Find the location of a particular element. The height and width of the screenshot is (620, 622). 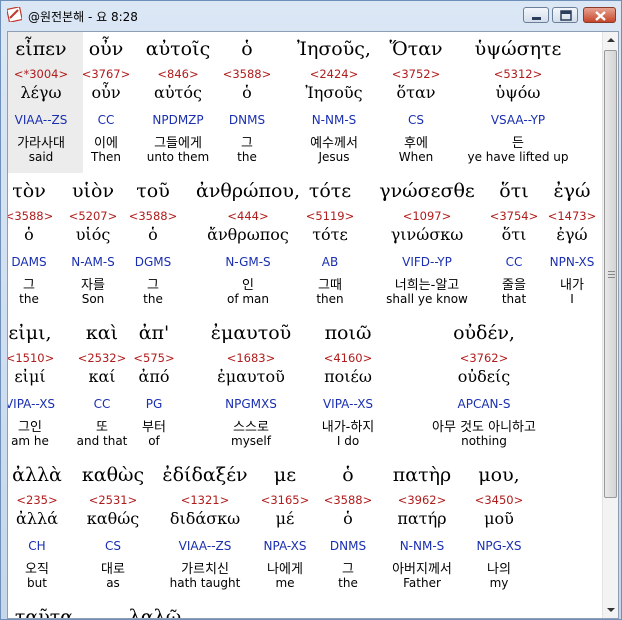

parsing-code: N-NM-S is located at coordinates (334, 120).